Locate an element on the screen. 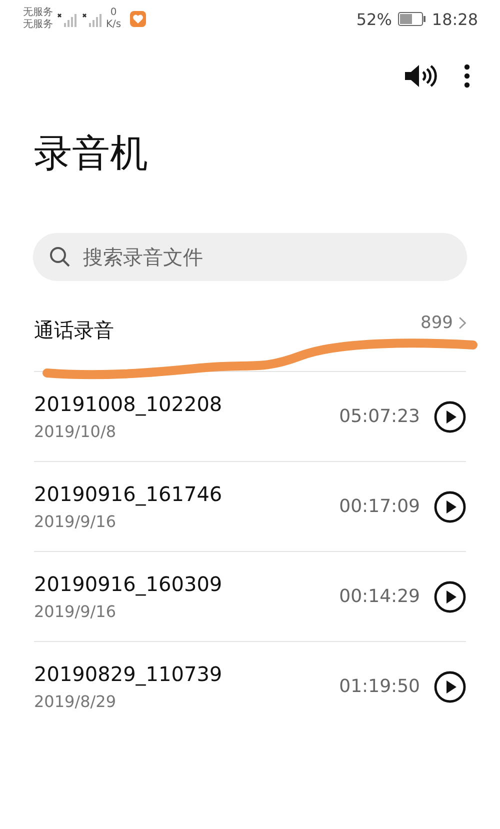 The width and height of the screenshot is (500, 829). recording-name: 20190916_161746 is located at coordinates (128, 494).